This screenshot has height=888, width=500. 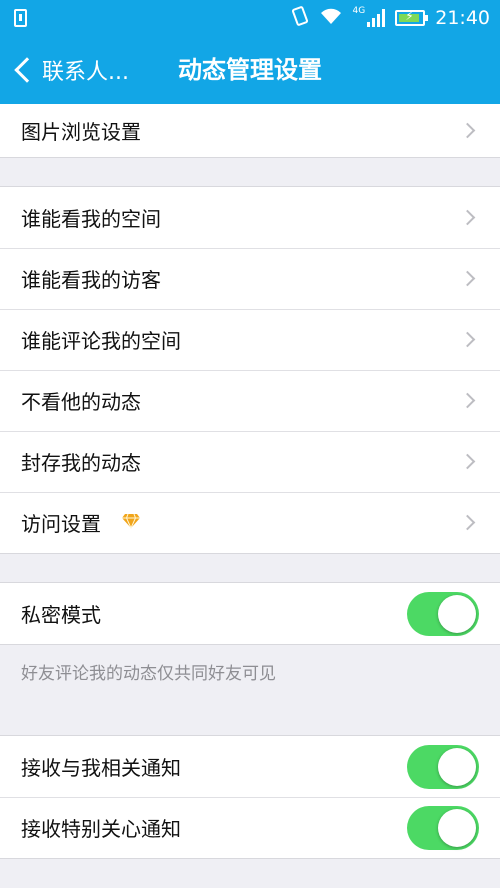 What do you see at coordinates (250, 18) in the screenshot?
I see `status-bar: 4G ⚡ 21:40` at bounding box center [250, 18].